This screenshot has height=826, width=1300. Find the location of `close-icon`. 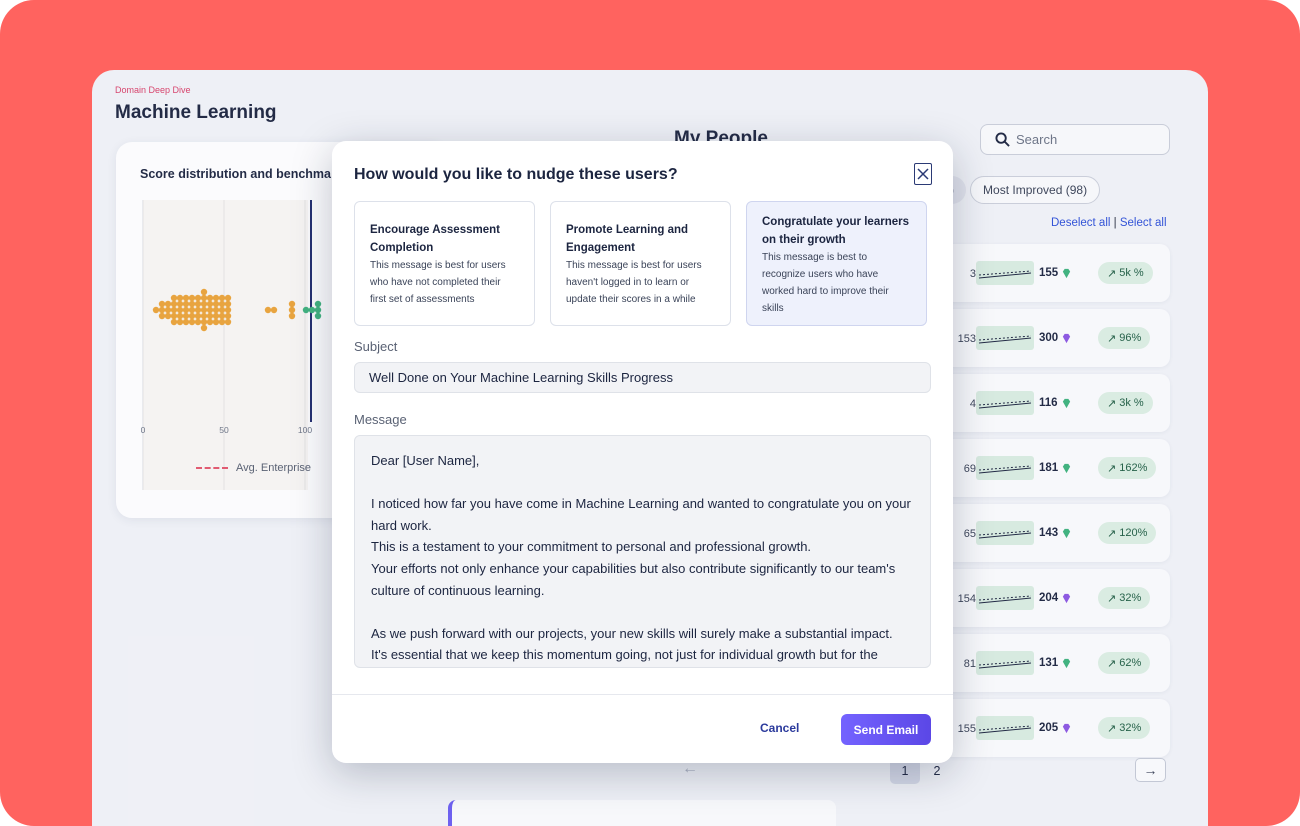

close-icon is located at coordinates (923, 174).